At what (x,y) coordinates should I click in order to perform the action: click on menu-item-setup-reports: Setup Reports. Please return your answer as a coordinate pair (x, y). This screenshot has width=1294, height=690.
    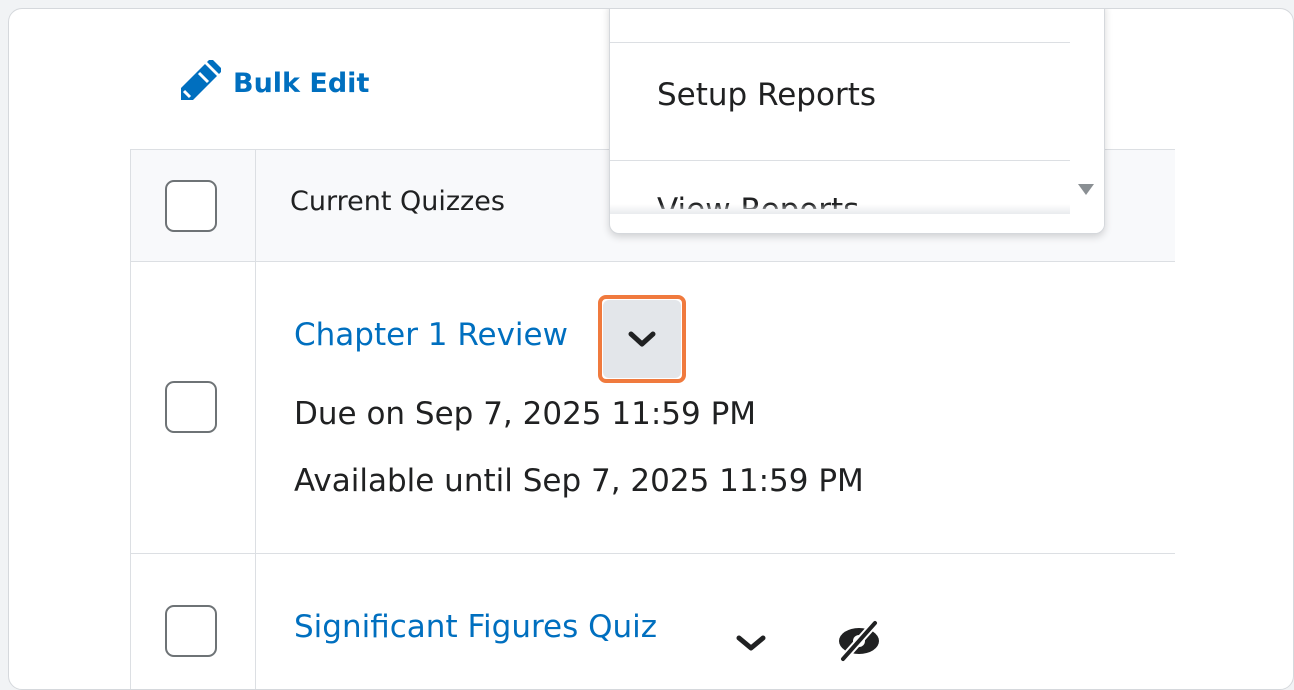
    Looking at the image, I should click on (766, 95).